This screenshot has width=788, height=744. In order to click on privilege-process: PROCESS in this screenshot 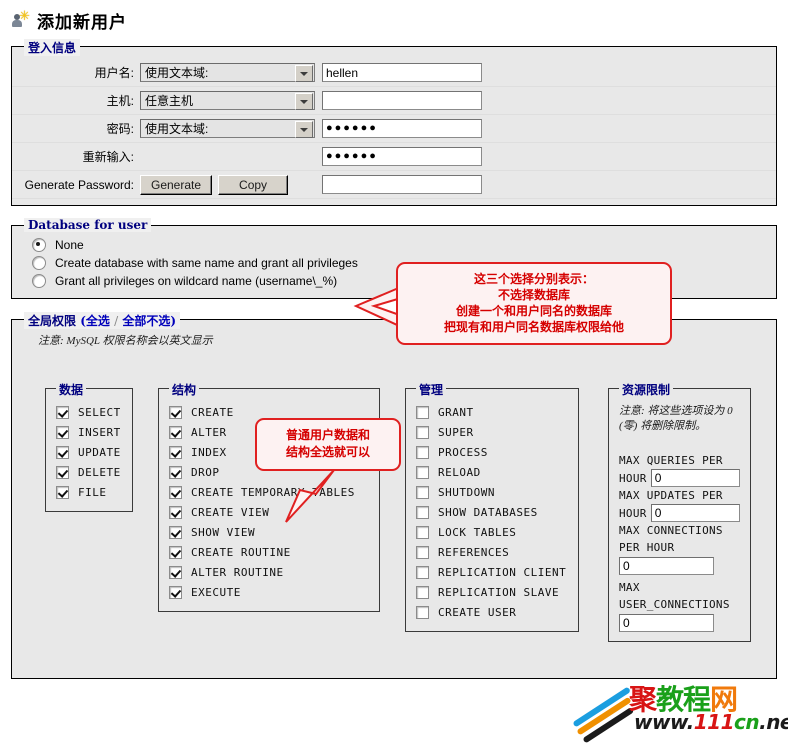, I will do `click(492, 452)`.